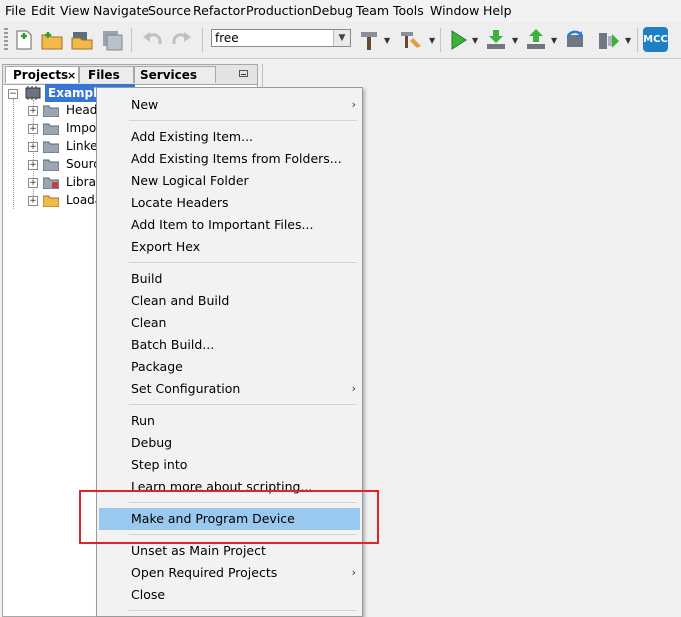 The width and height of the screenshot is (681, 617). Describe the element at coordinates (229, 421) in the screenshot. I see `menu-item-run: Run` at that location.